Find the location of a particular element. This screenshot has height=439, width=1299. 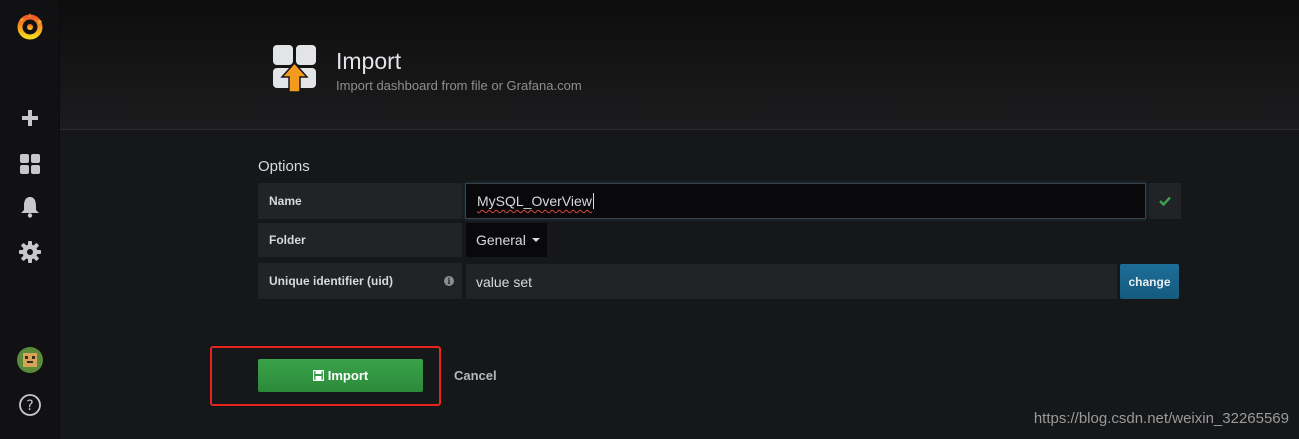

name-input: MySQL_OverView is located at coordinates (805, 201).